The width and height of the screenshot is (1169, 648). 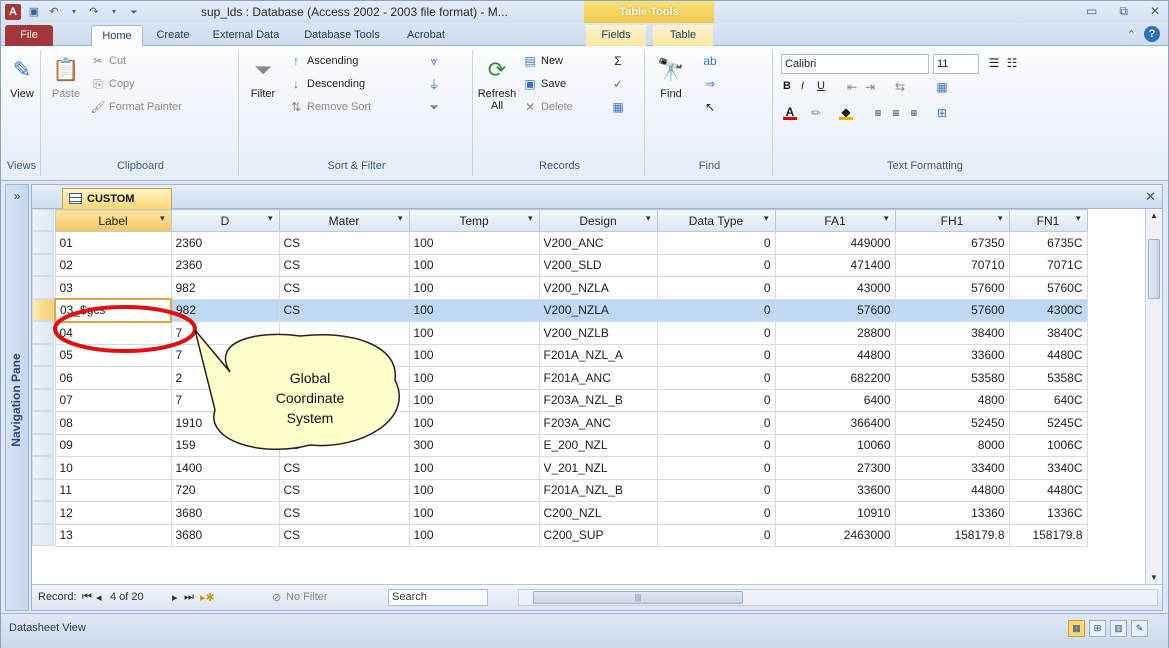 What do you see at coordinates (952, 243) in the screenshot?
I see `table-cell: 67350` at bounding box center [952, 243].